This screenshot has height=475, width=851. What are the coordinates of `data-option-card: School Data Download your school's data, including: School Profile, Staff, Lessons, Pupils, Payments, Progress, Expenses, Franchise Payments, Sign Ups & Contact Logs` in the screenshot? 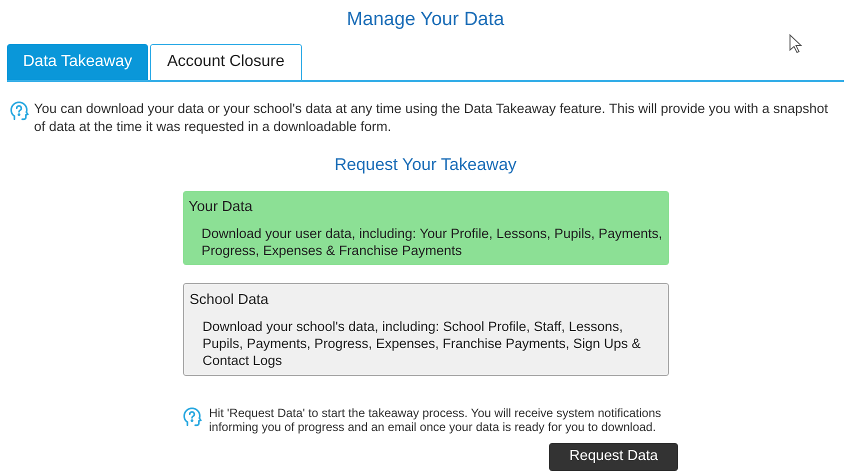 It's located at (425, 329).